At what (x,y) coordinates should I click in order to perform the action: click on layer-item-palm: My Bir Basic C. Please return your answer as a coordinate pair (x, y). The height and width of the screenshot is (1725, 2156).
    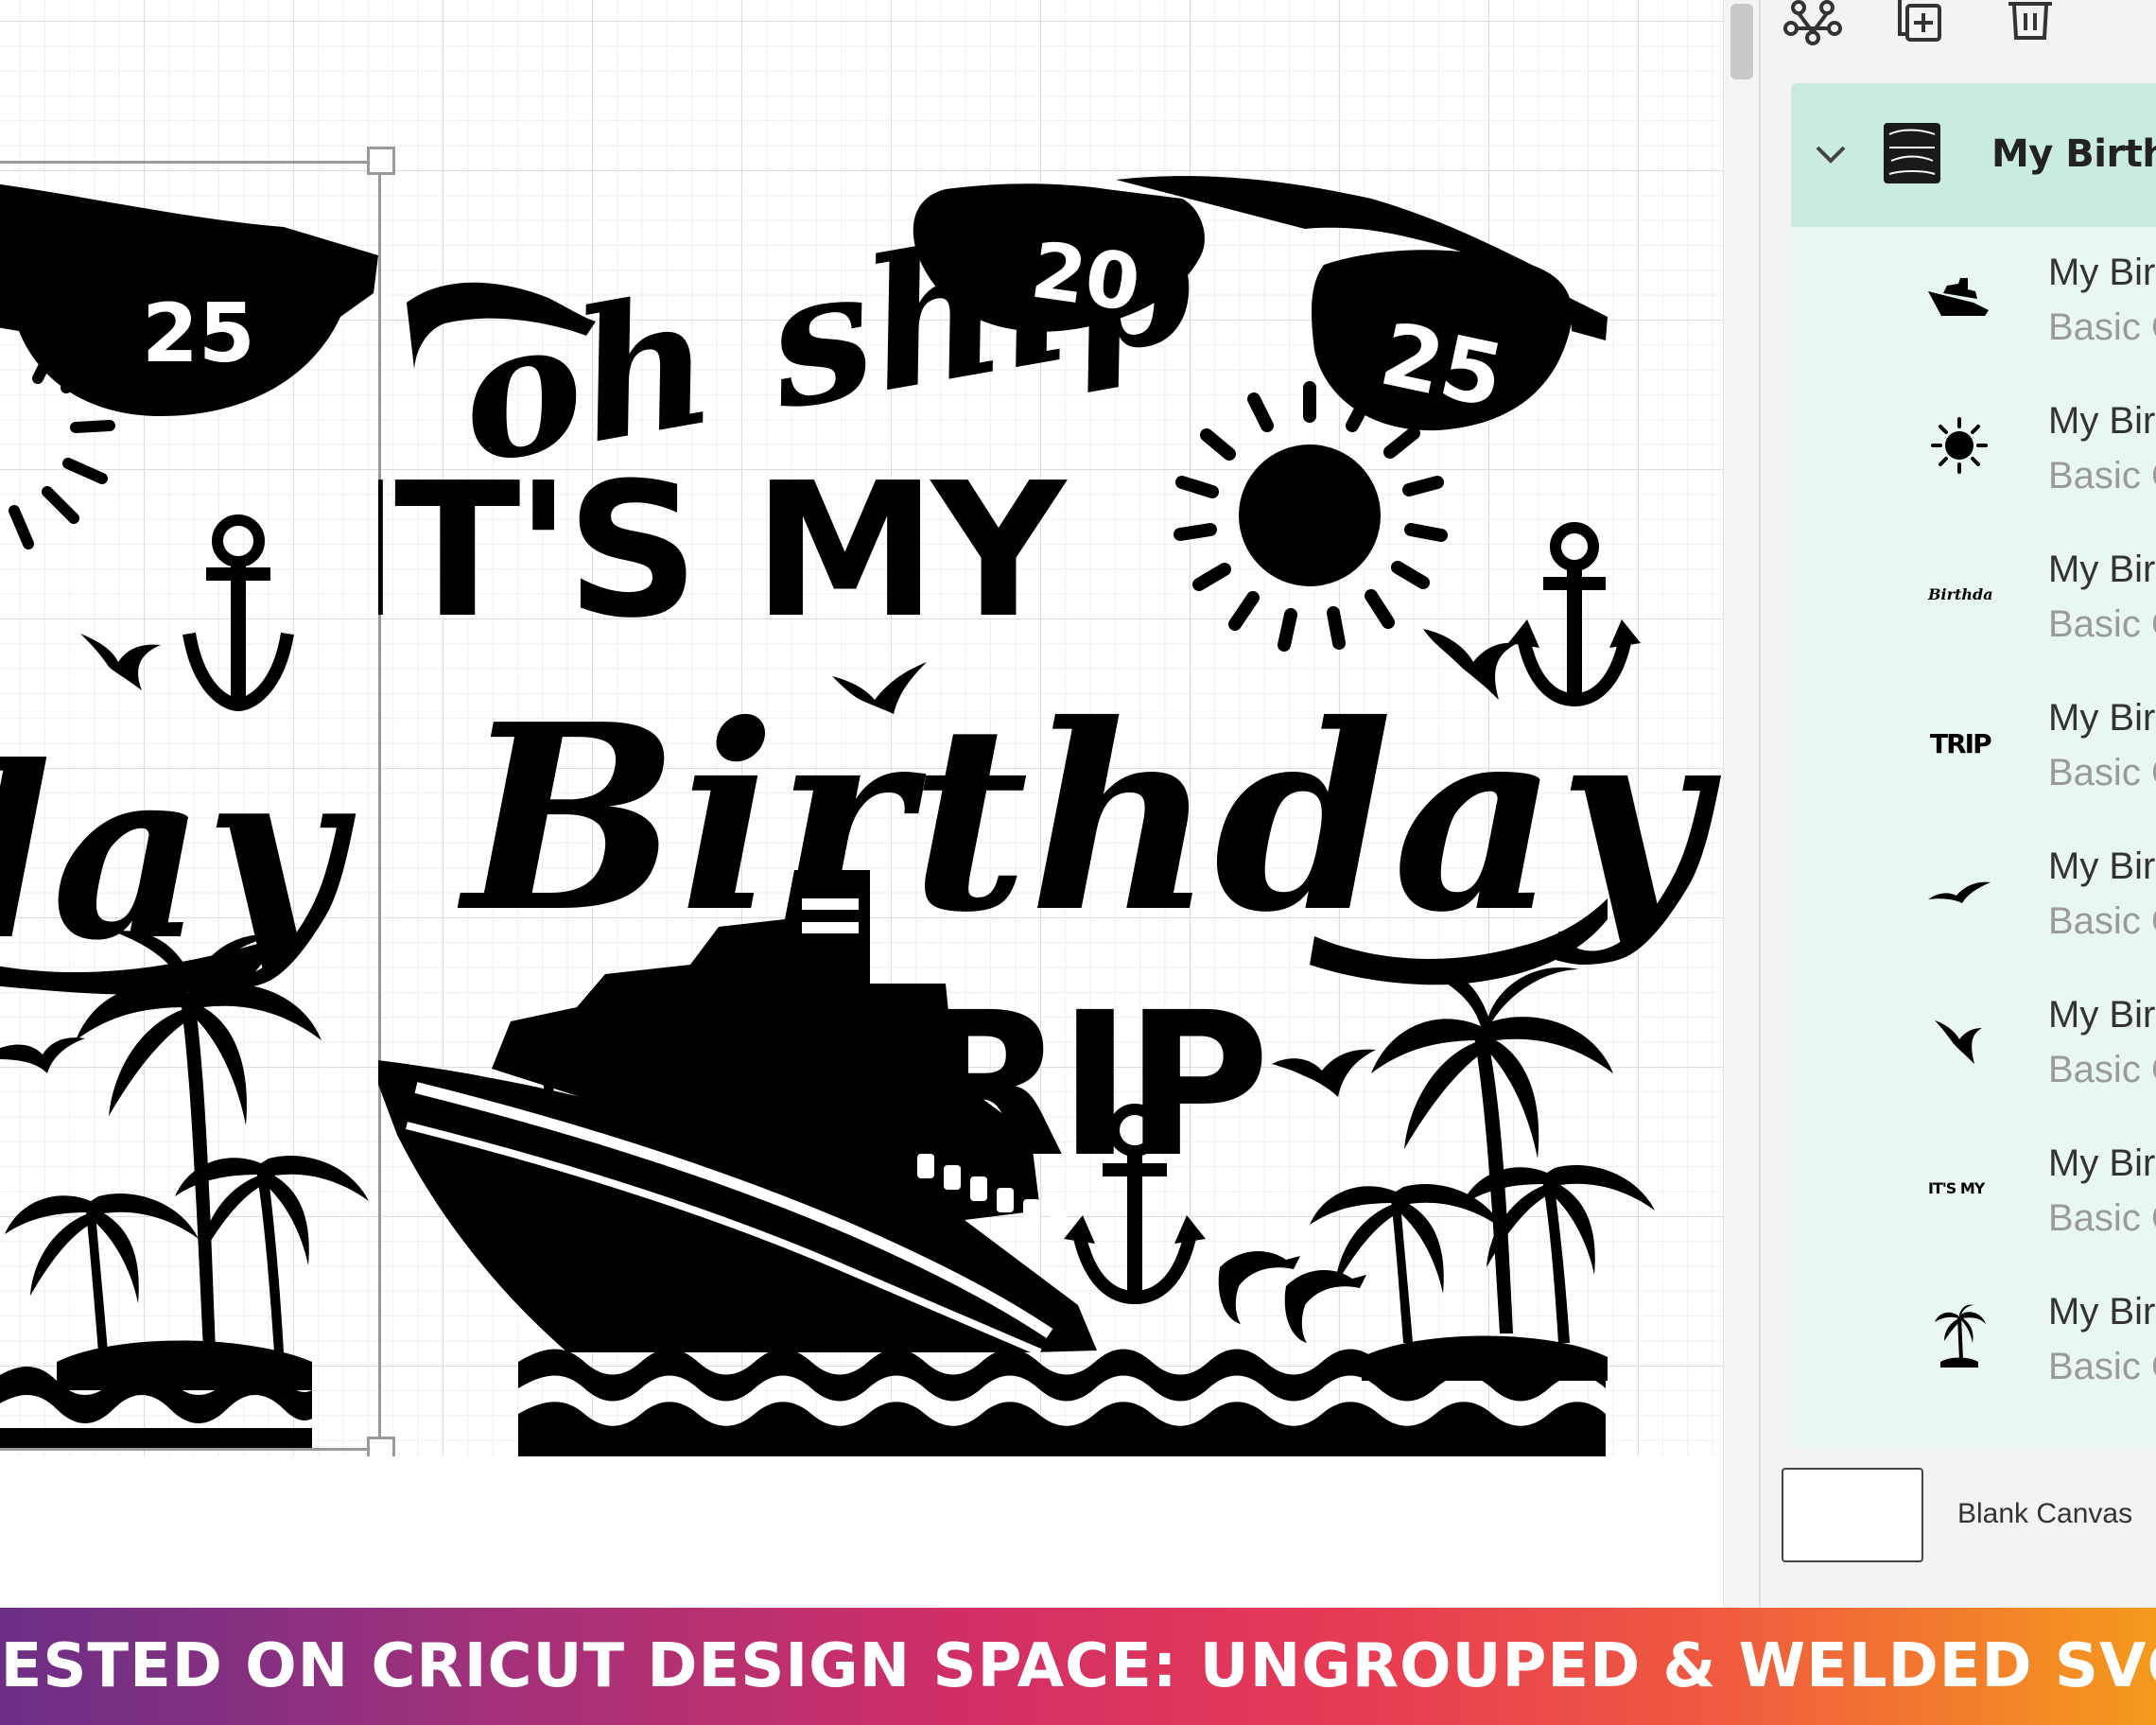
    Looking at the image, I should click on (1973, 1340).